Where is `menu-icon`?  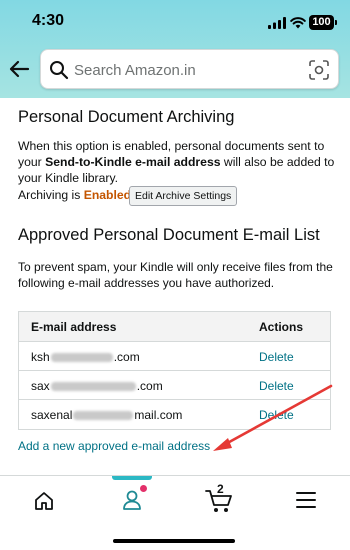 menu-icon is located at coordinates (306, 500).